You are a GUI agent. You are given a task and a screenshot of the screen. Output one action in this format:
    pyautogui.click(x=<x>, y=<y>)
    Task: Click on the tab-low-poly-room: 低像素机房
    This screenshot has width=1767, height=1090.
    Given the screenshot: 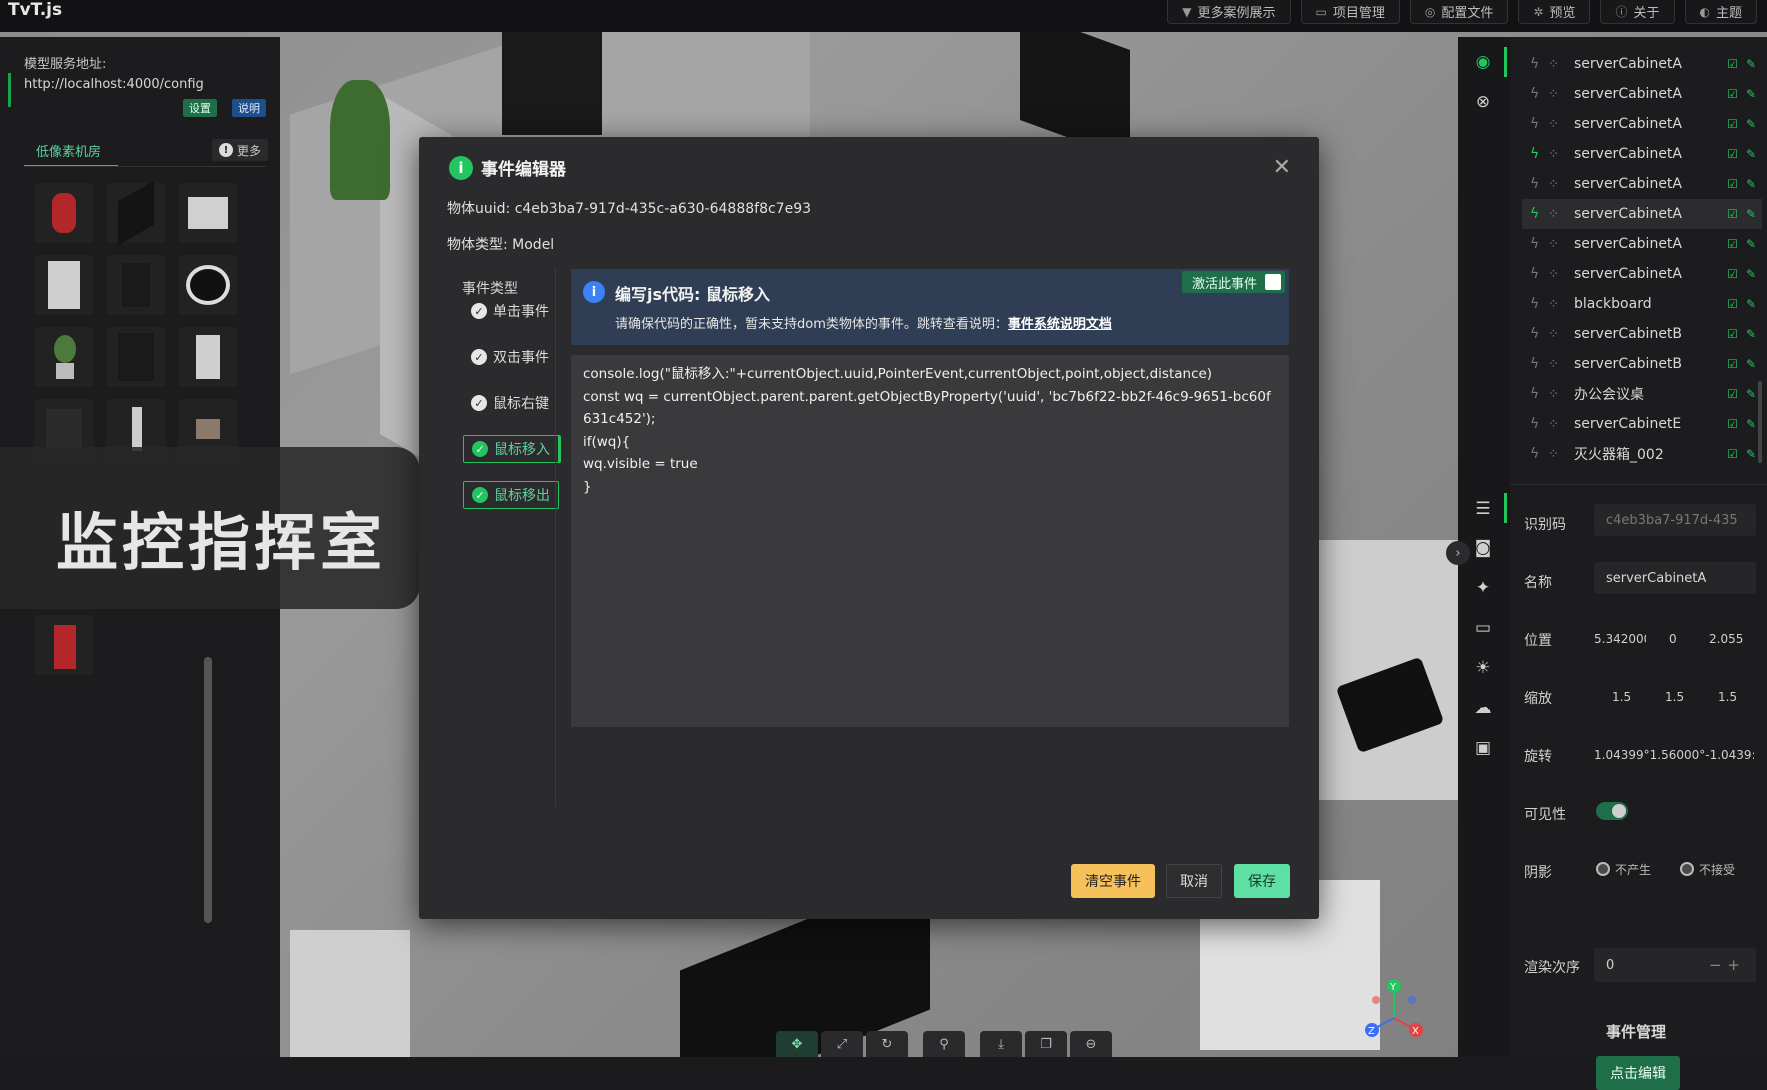 What is the action you would take?
    pyautogui.click(x=71, y=152)
    